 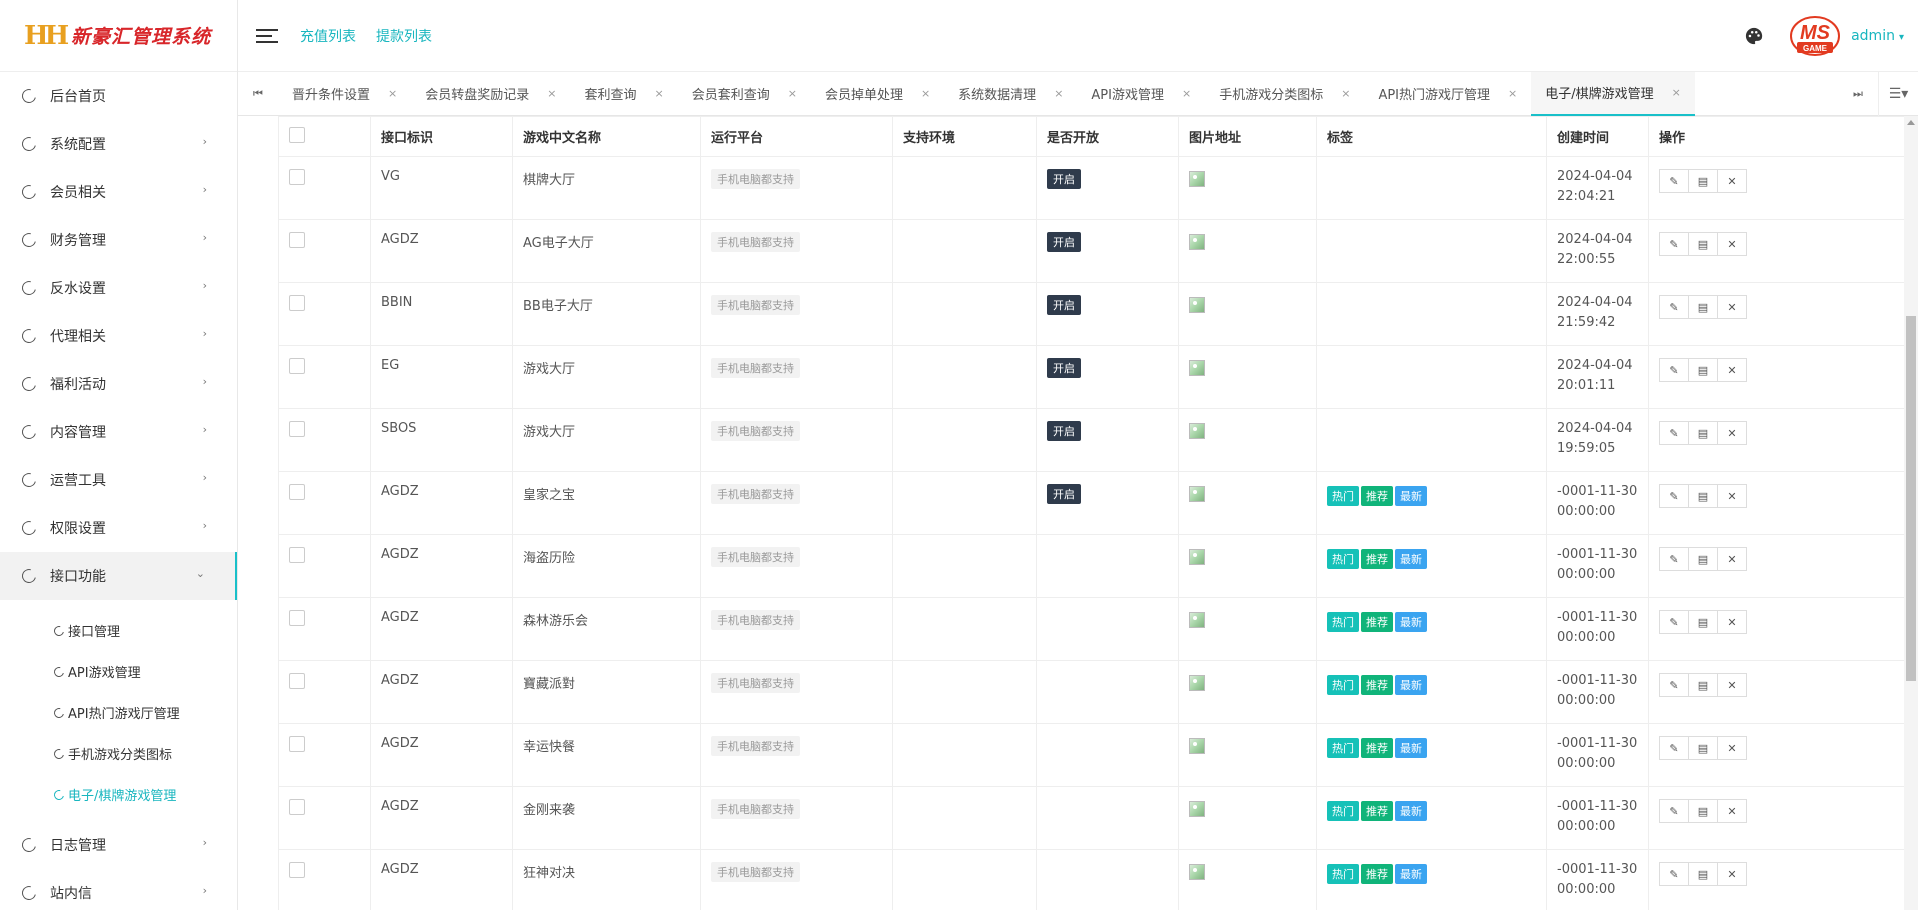 I want to click on tab-item: 手机游戏分类图标 ×, so click(x=1284, y=94).